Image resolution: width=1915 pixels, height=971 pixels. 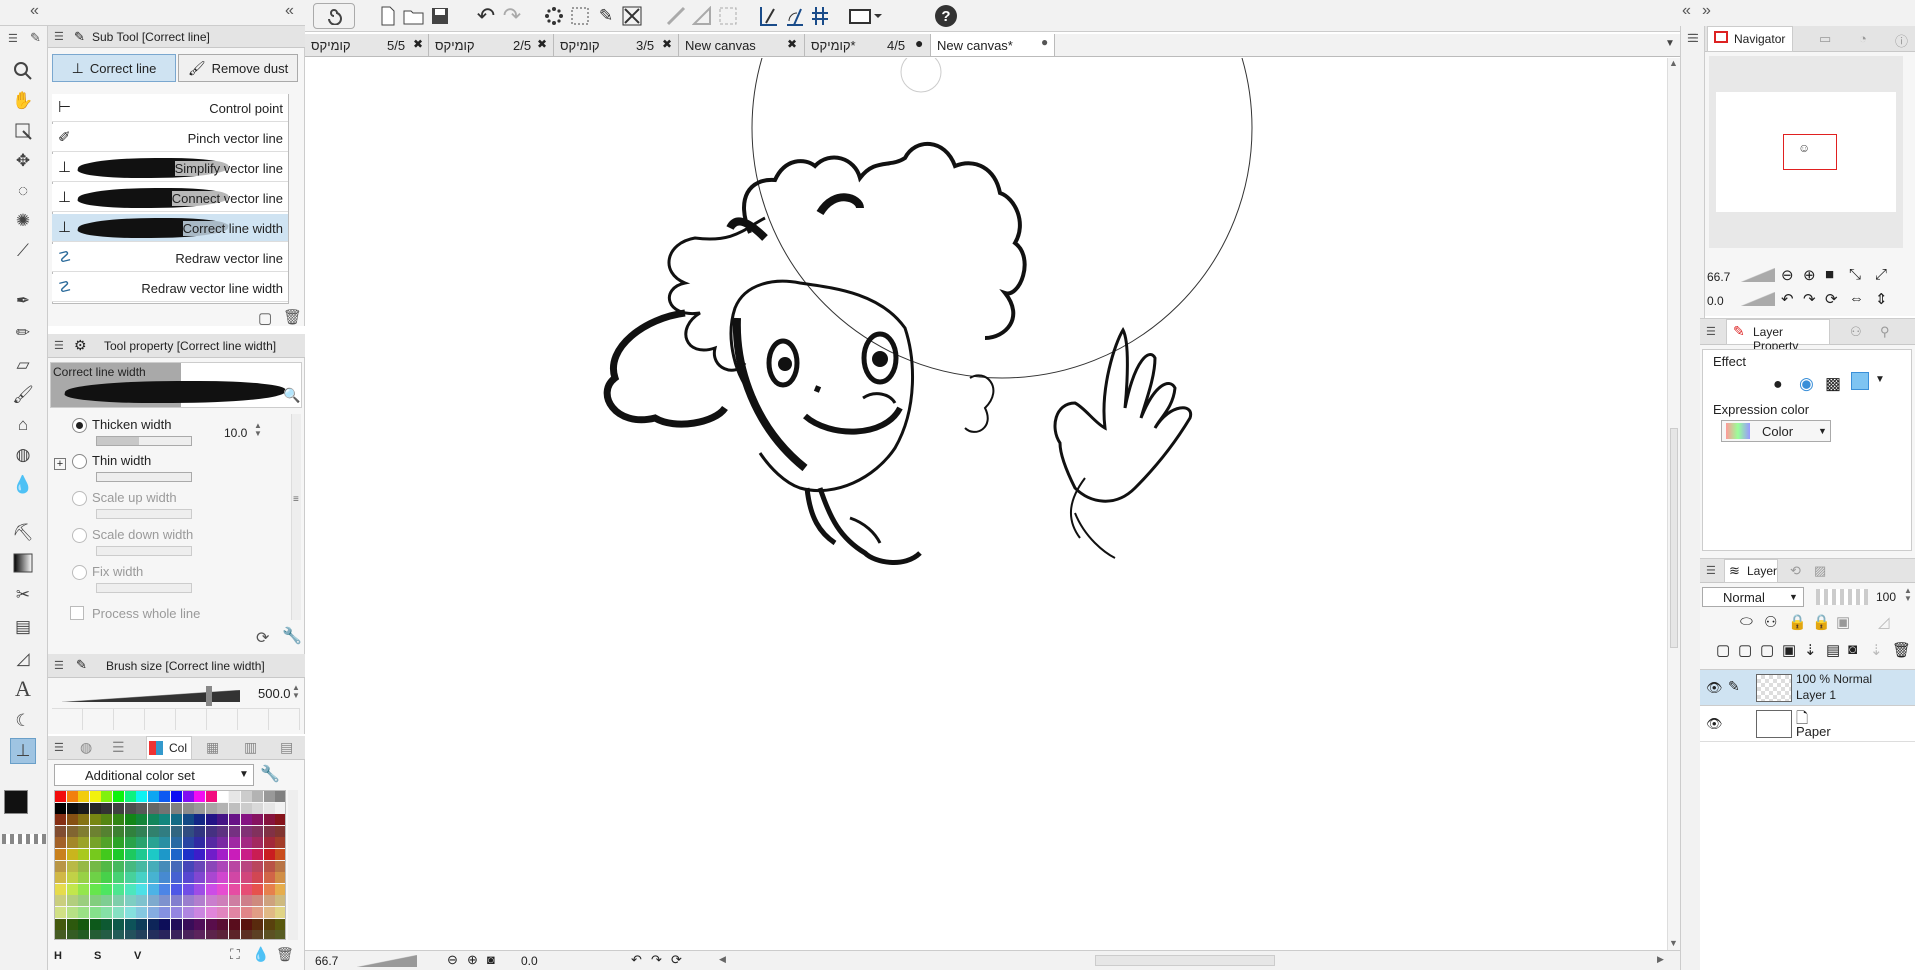 I want to click on width-slider, so click(x=144, y=514).